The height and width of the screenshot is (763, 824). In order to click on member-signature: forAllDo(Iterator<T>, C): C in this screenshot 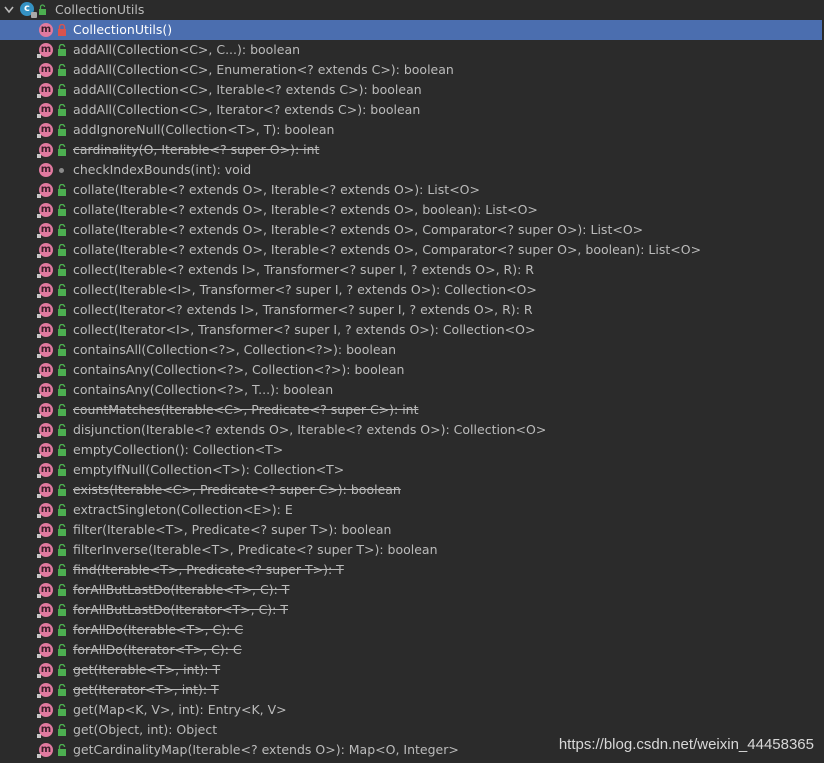, I will do `click(157, 649)`.